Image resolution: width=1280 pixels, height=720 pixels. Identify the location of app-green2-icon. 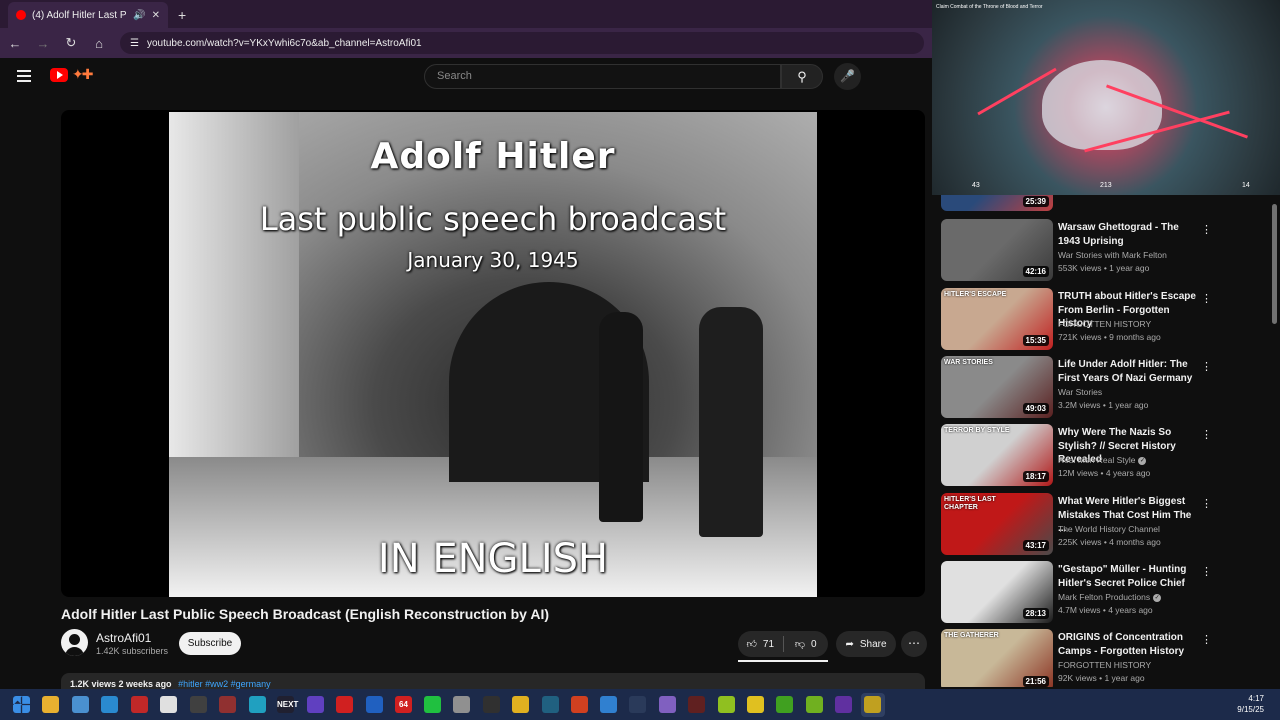
(784, 704).